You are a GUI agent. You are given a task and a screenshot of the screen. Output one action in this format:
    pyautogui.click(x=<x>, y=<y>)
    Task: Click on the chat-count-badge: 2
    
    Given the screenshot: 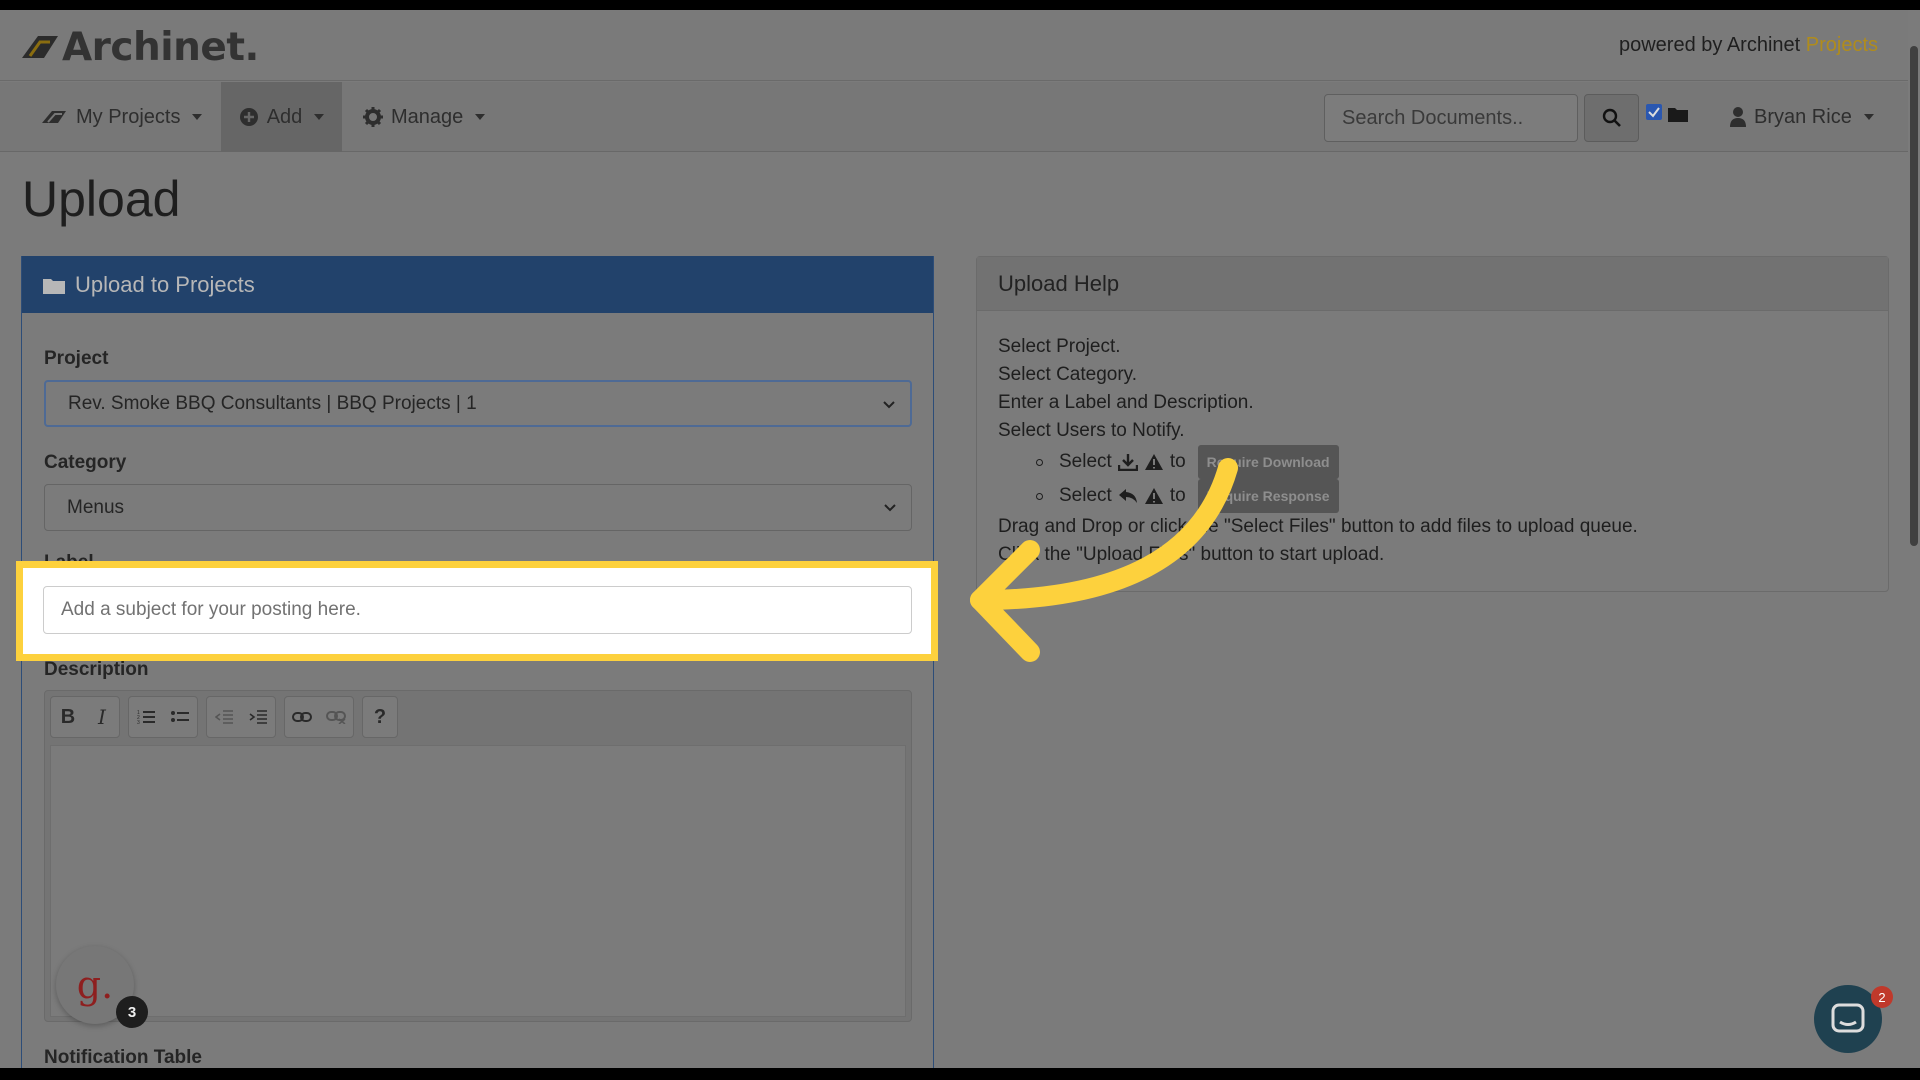 What is the action you would take?
    pyautogui.click(x=1882, y=997)
    